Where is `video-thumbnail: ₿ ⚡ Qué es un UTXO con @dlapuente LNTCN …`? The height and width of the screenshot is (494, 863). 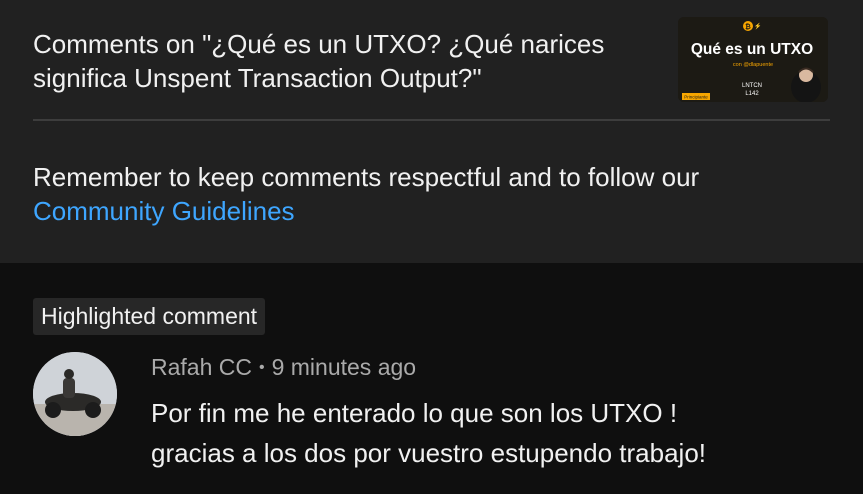 video-thumbnail: ₿ ⚡ Qué es un UTXO con @dlapuente LNTCN … is located at coordinates (753, 59).